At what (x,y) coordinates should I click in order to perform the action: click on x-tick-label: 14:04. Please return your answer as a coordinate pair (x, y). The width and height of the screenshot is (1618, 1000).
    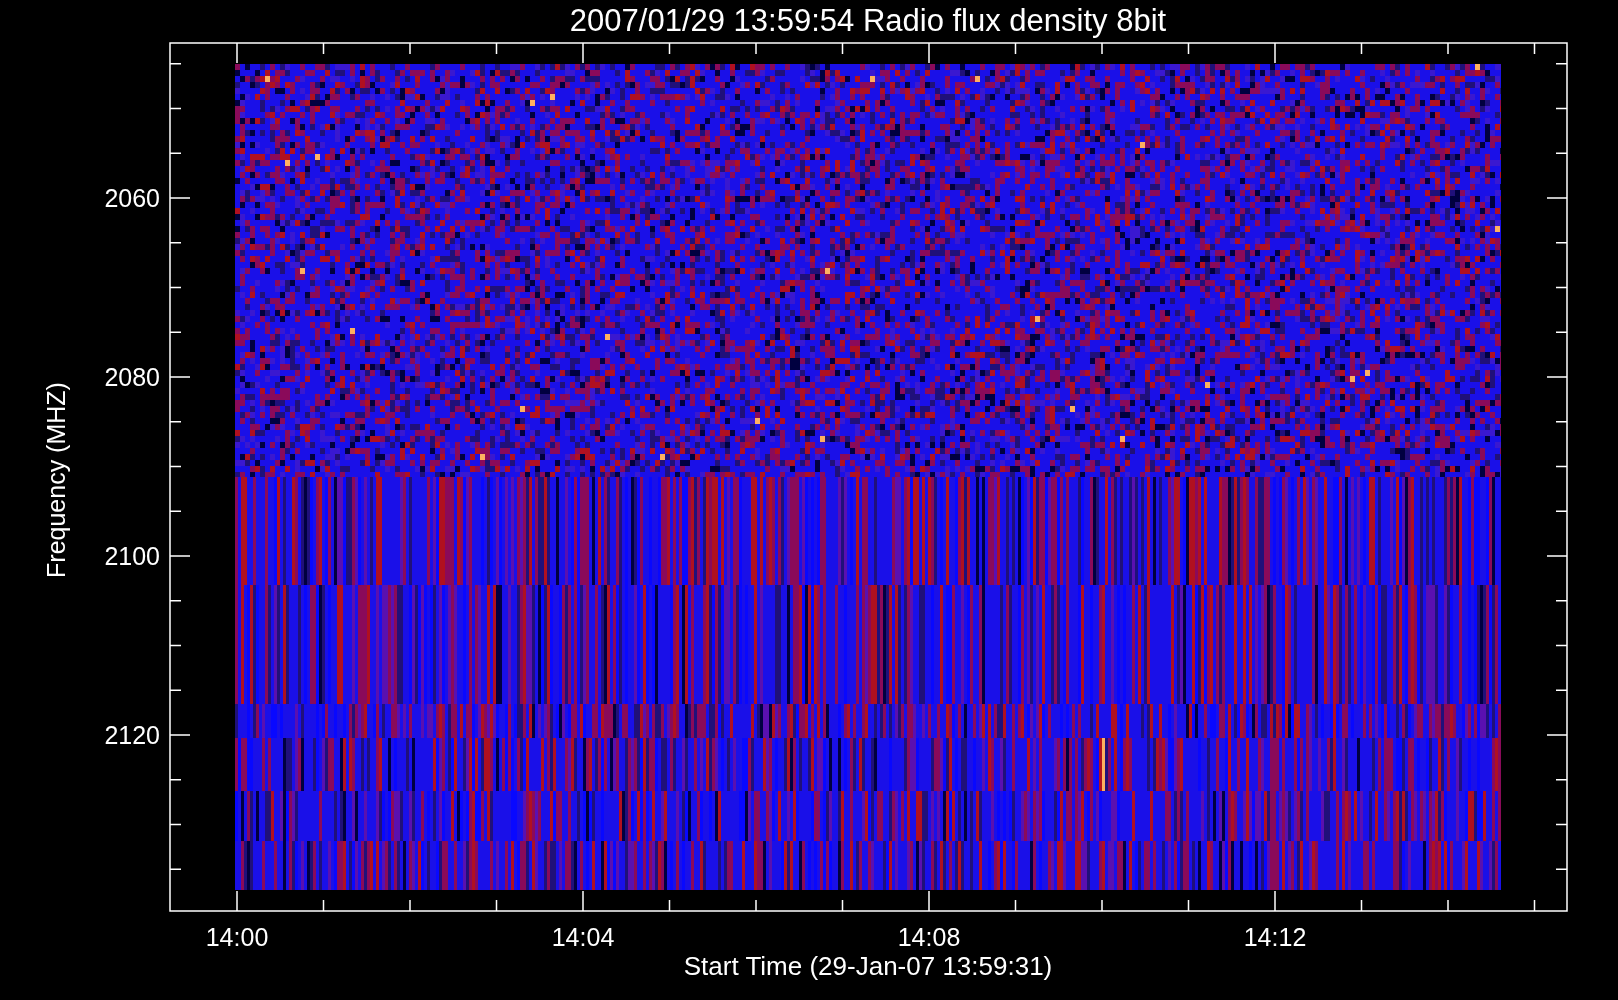
    Looking at the image, I should click on (583, 937).